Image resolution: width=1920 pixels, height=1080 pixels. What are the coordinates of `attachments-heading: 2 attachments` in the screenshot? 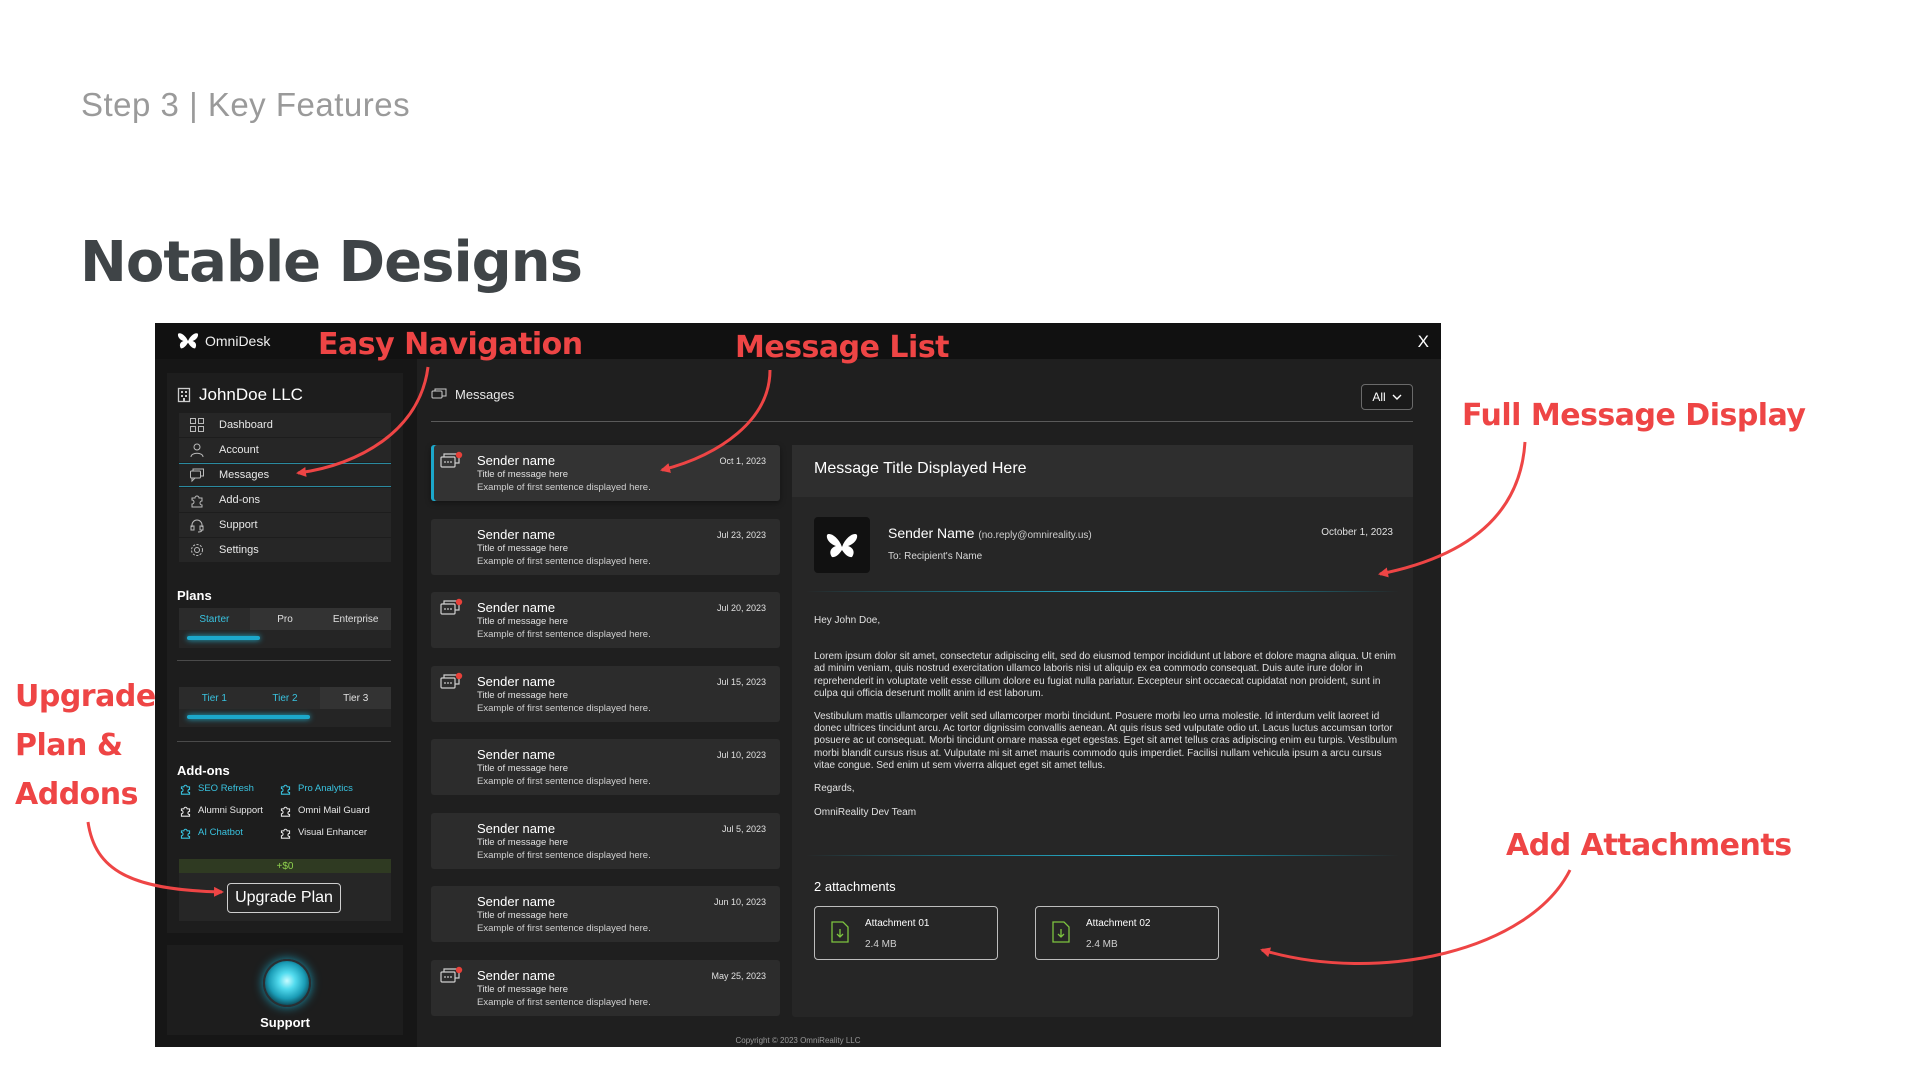 It's located at (855, 886).